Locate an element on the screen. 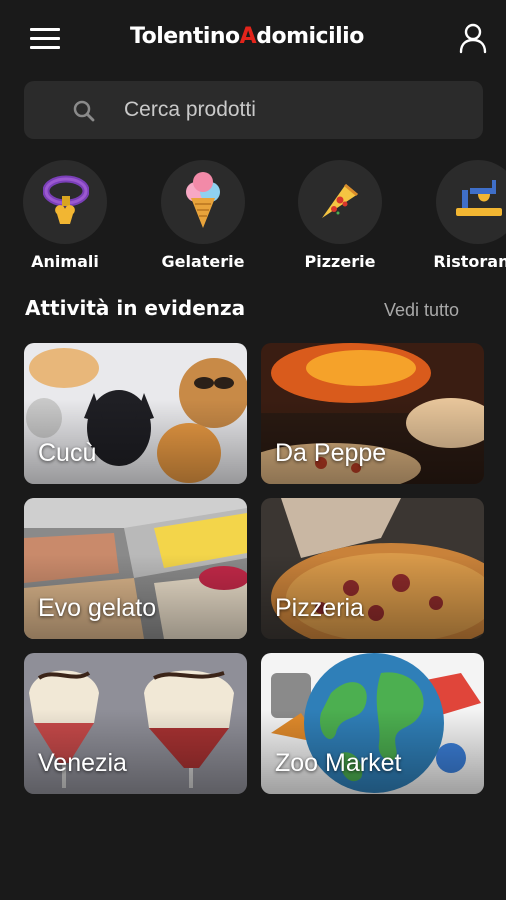 The image size is (506, 900). featured-card-cucu: Cucù is located at coordinates (135, 413).